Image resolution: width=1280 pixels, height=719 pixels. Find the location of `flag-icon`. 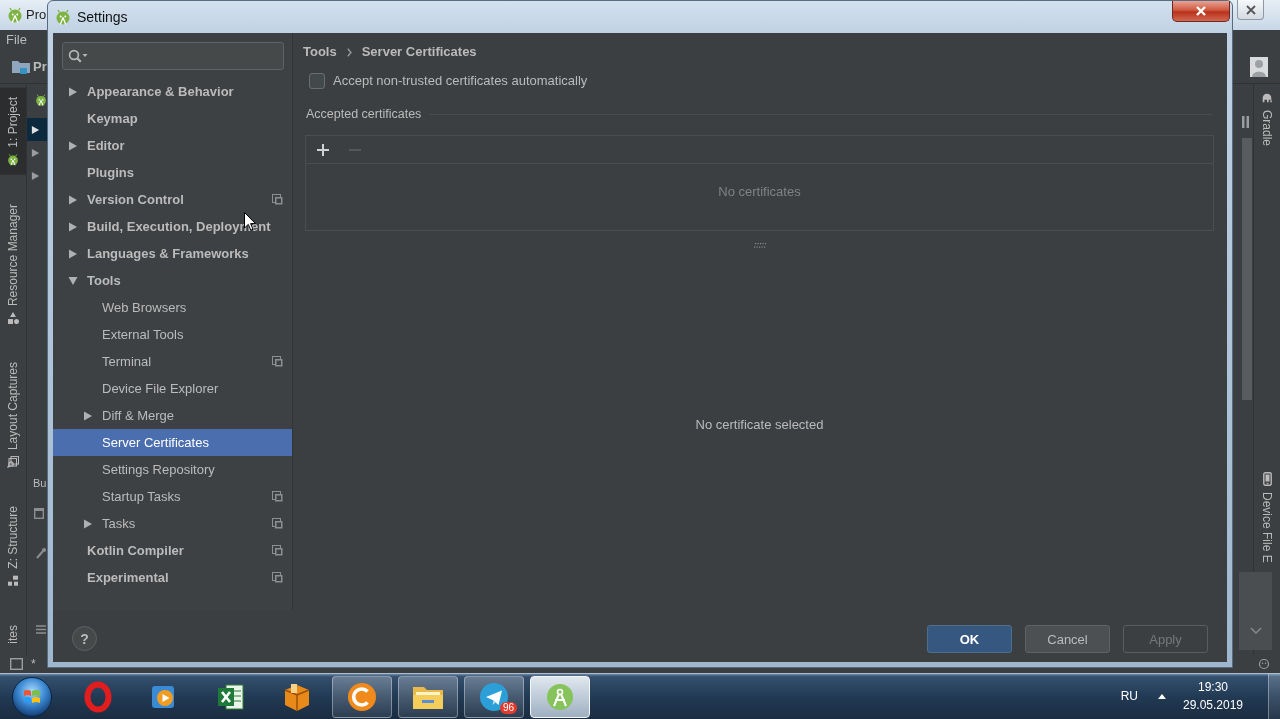

flag-icon is located at coordinates (32, 696).